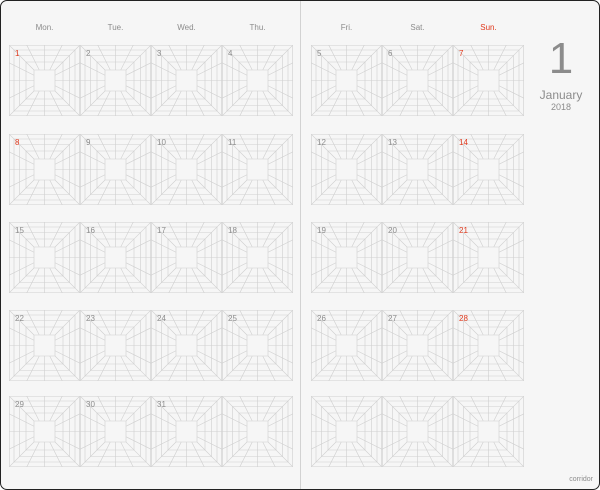 This screenshot has width=600, height=490. Describe the element at coordinates (19, 230) in the screenshot. I see `day-number: 15` at that location.